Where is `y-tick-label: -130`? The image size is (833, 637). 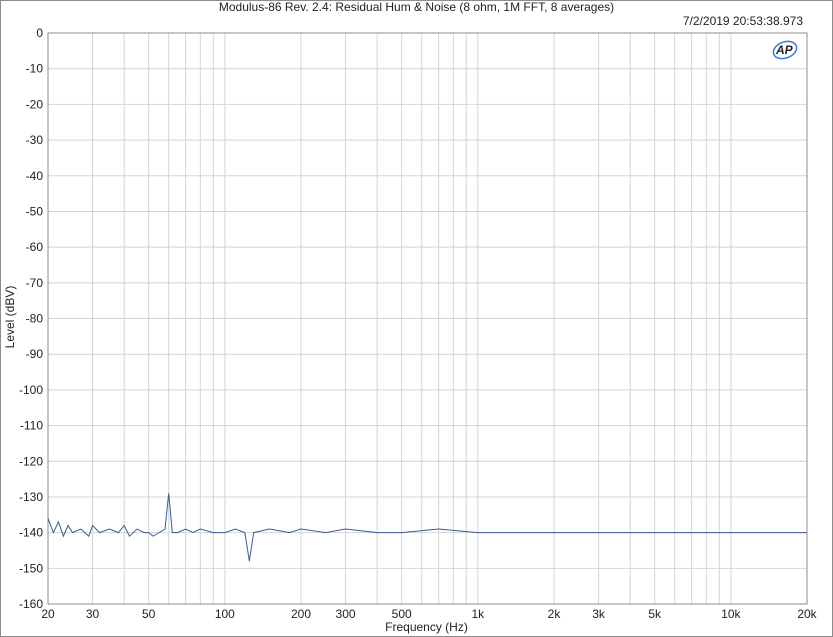
y-tick-label: -130 is located at coordinates (31, 497).